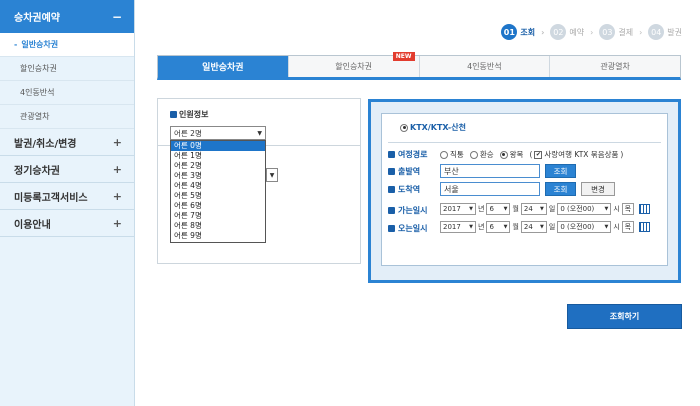 This screenshot has height=406, width=700. I want to click on progress-steps: 01 조회 › 02 예약 › 03 결제 › 04 발권, so click(591, 32).